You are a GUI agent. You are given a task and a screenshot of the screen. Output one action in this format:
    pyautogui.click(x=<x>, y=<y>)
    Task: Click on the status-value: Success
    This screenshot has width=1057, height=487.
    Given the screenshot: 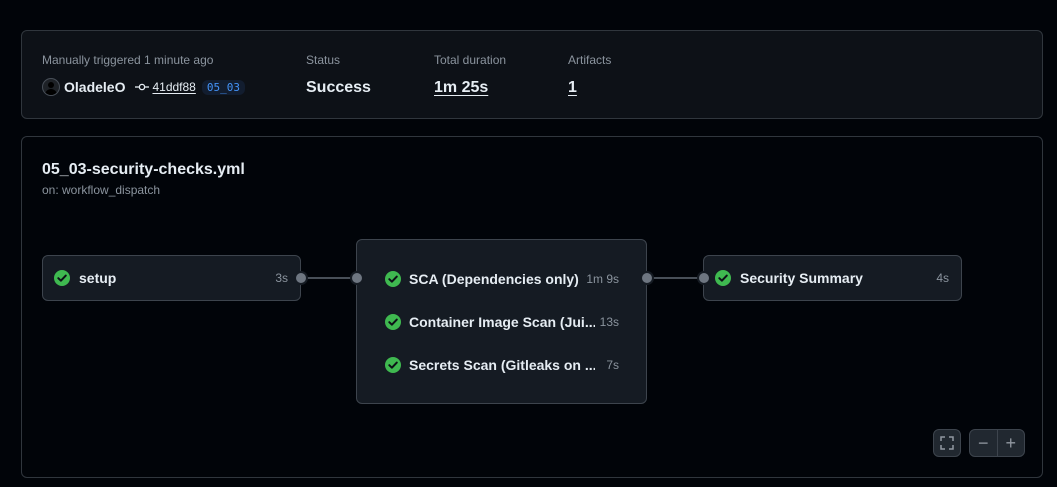 What is the action you would take?
    pyautogui.click(x=338, y=87)
    